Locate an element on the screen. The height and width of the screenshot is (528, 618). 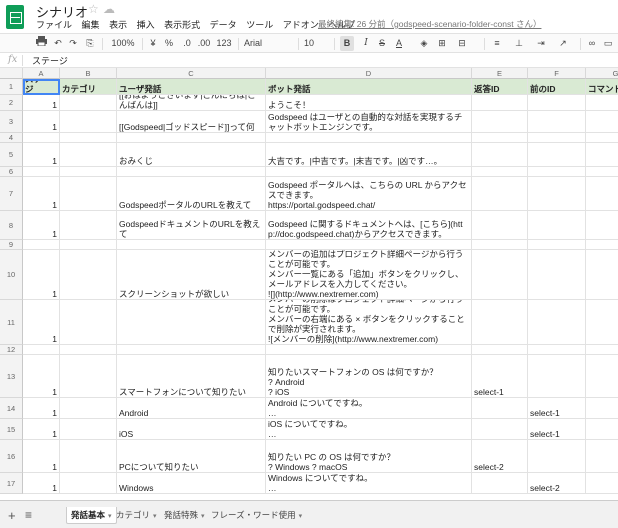
percent-button: % is located at coordinates (169, 43).